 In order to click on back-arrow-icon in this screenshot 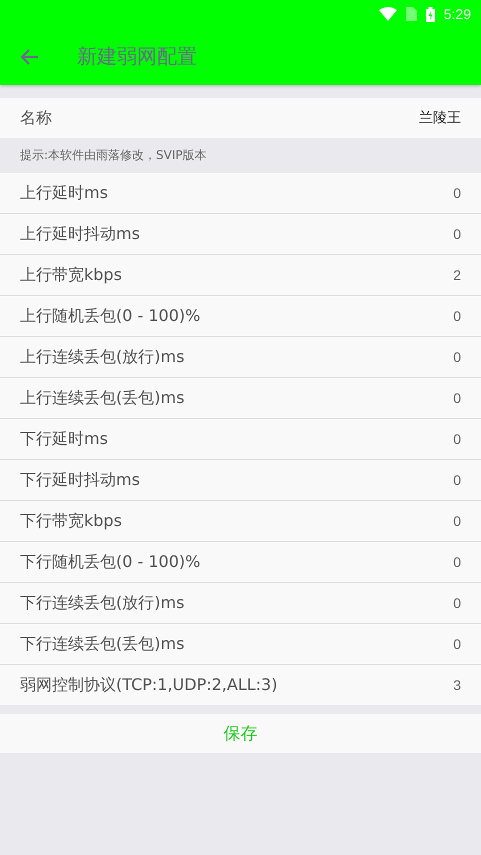, I will do `click(30, 56)`.